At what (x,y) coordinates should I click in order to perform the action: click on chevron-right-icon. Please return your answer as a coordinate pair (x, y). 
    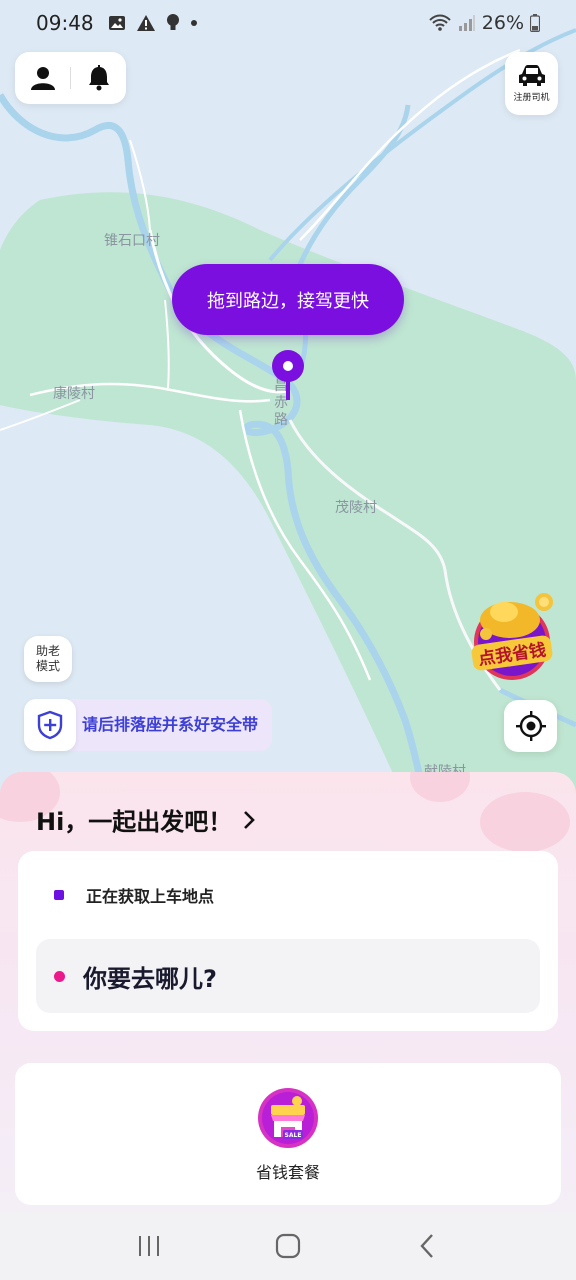
    Looking at the image, I should click on (250, 819).